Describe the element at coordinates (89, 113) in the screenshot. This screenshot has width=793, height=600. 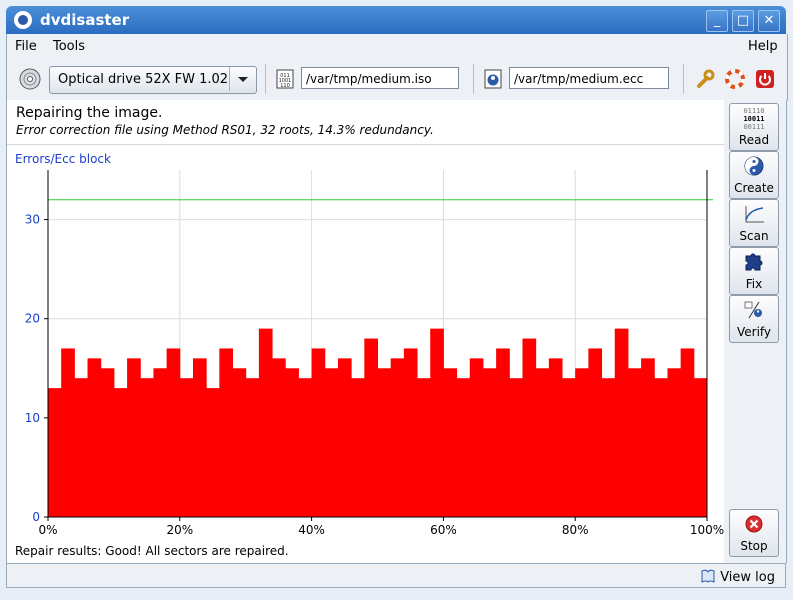
I see `page-title: Repairing the image.` at that location.